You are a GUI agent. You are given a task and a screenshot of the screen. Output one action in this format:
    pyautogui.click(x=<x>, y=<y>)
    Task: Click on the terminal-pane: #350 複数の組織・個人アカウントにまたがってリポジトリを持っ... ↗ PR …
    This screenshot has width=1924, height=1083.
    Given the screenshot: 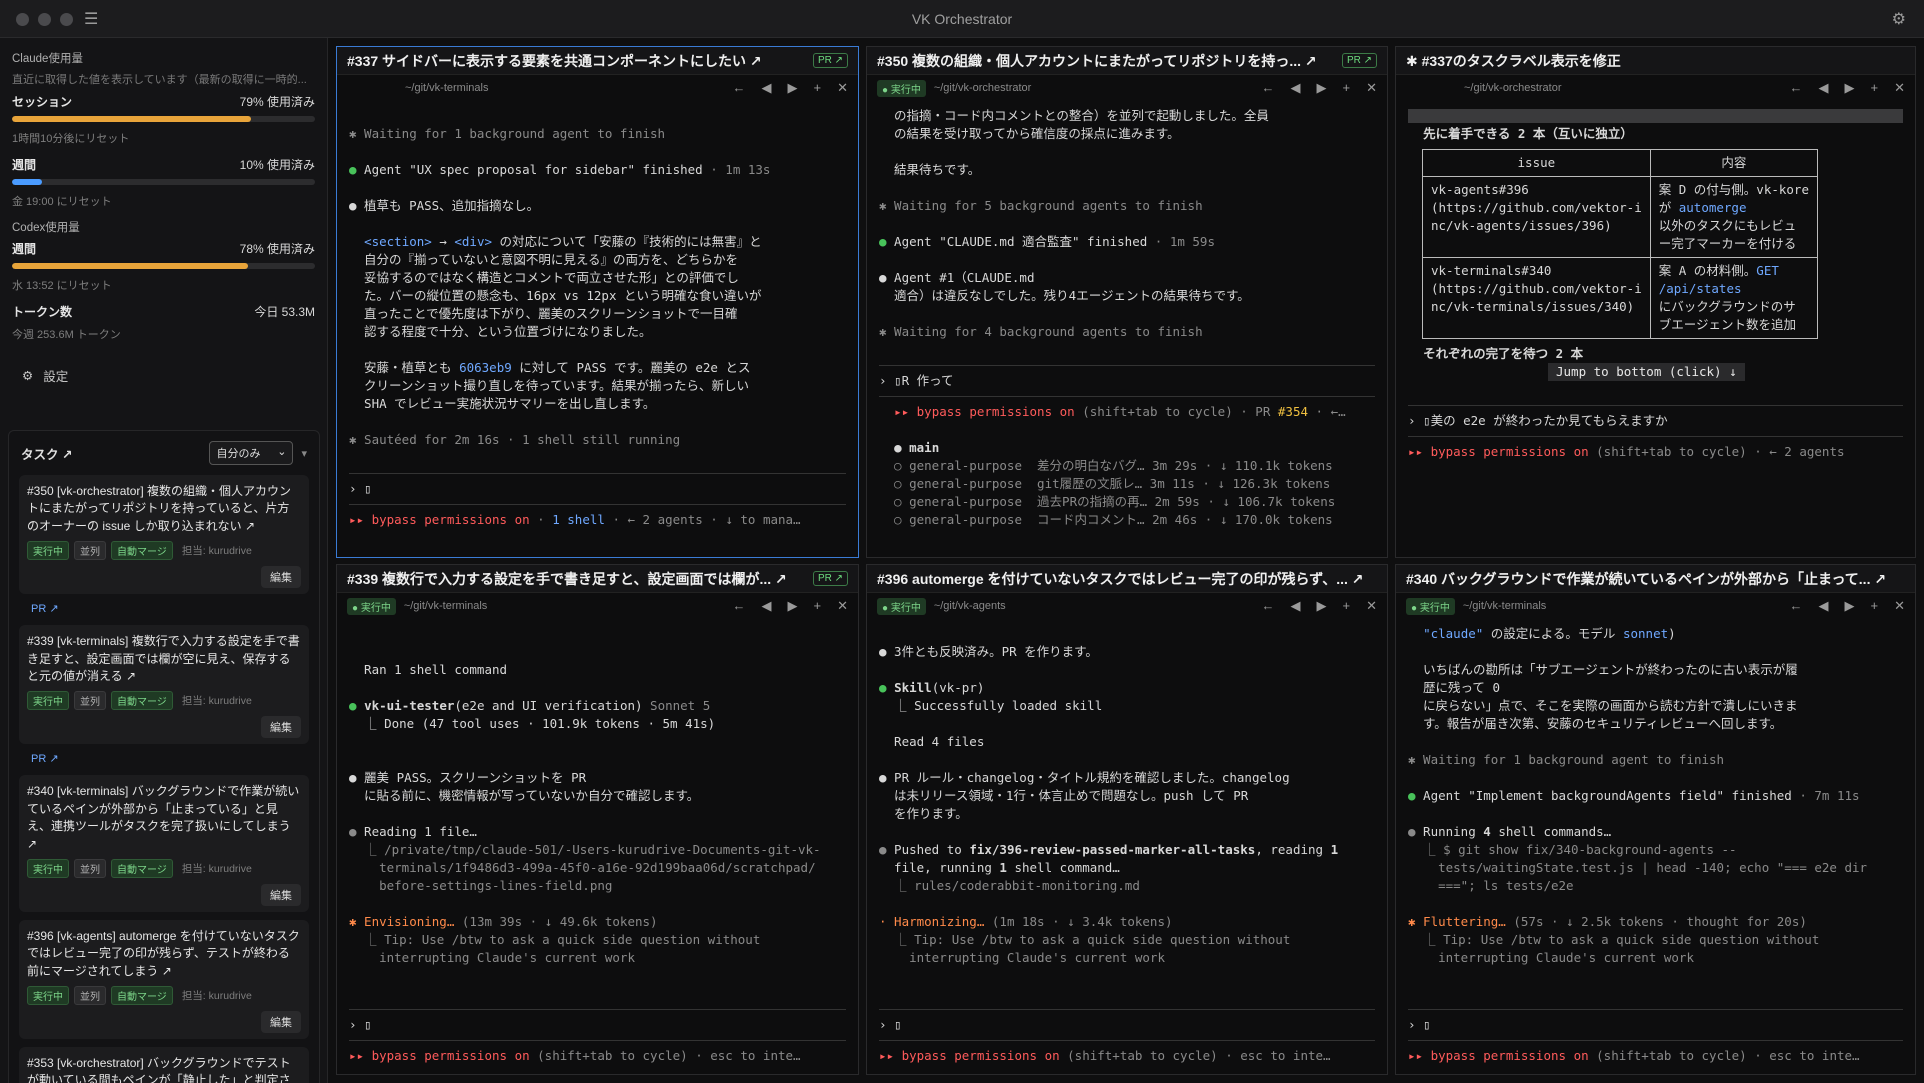 What is the action you would take?
    pyautogui.click(x=1127, y=302)
    